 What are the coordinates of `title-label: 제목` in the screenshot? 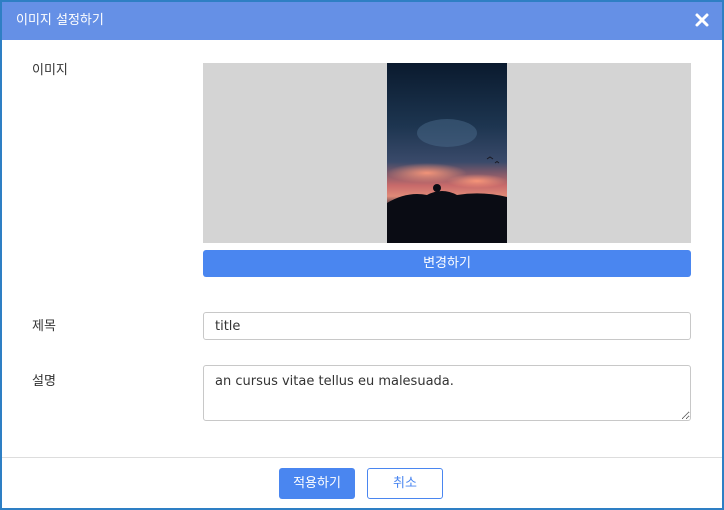 It's located at (44, 326).